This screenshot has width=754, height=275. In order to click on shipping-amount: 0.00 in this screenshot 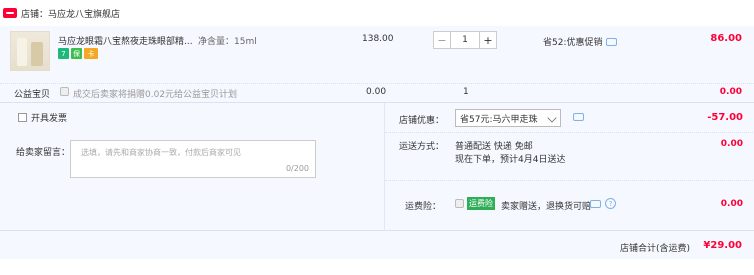, I will do `click(731, 144)`.